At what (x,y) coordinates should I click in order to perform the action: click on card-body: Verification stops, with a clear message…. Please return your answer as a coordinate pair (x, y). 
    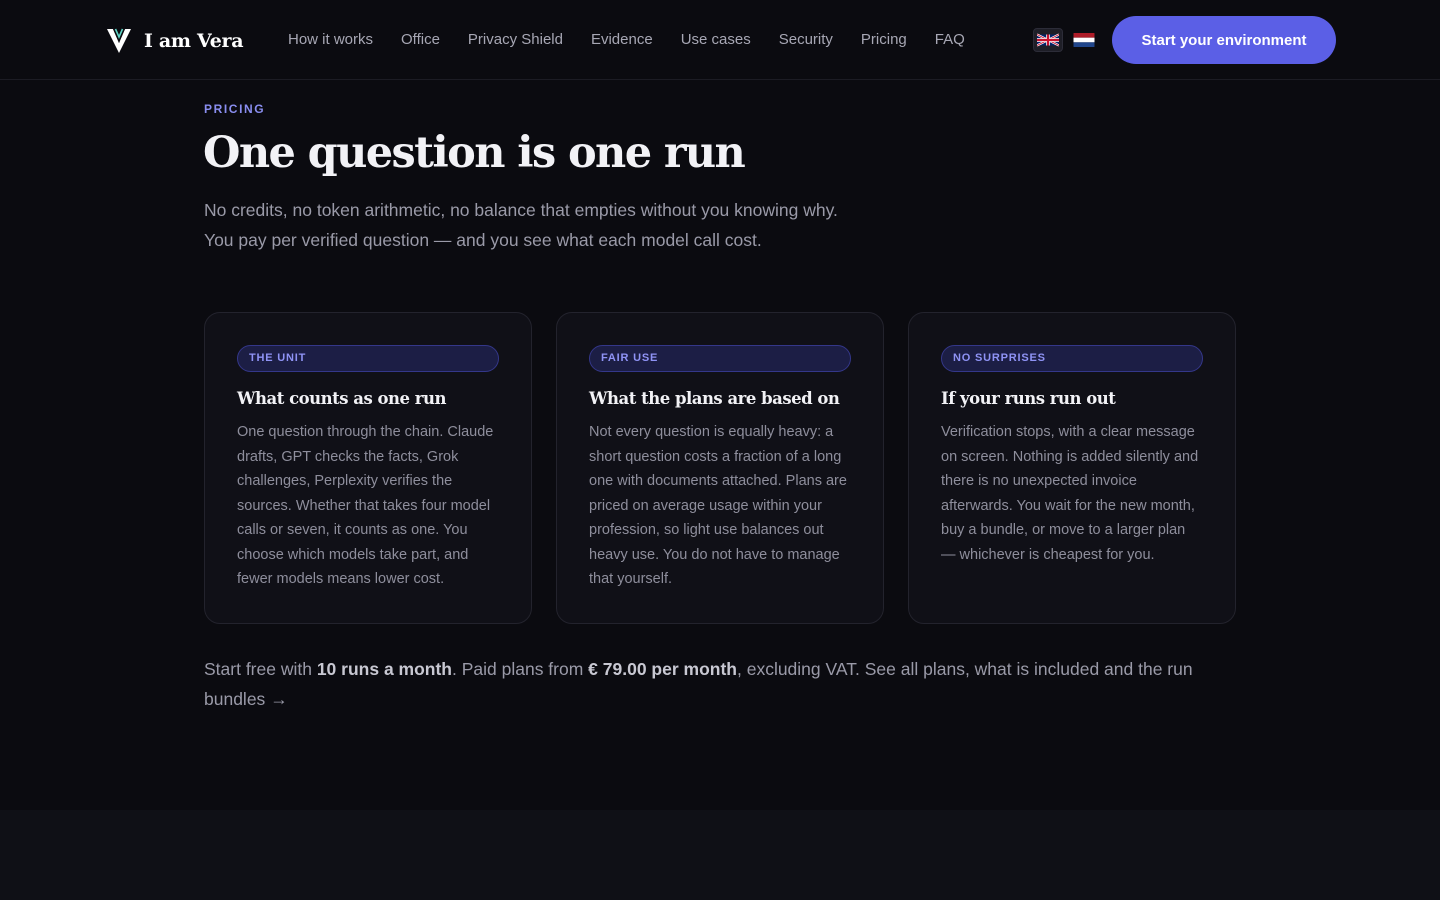
    Looking at the image, I should click on (1070, 493).